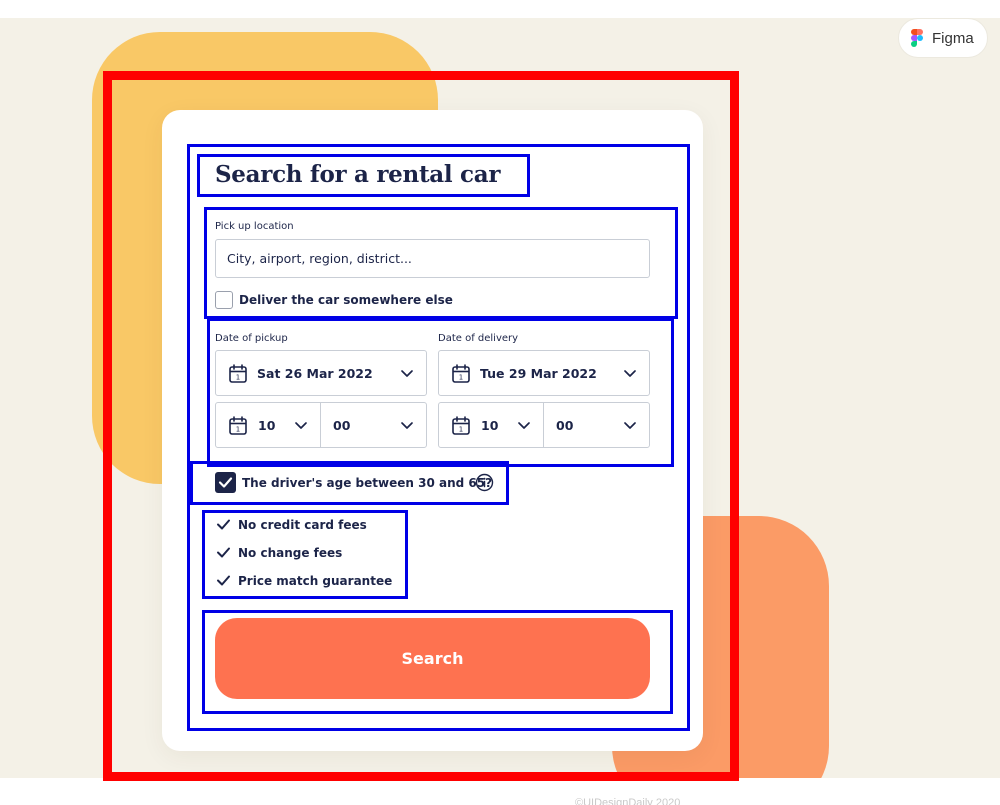  What do you see at coordinates (478, 338) in the screenshot?
I see `delivery-date-label: Date of delivery` at bounding box center [478, 338].